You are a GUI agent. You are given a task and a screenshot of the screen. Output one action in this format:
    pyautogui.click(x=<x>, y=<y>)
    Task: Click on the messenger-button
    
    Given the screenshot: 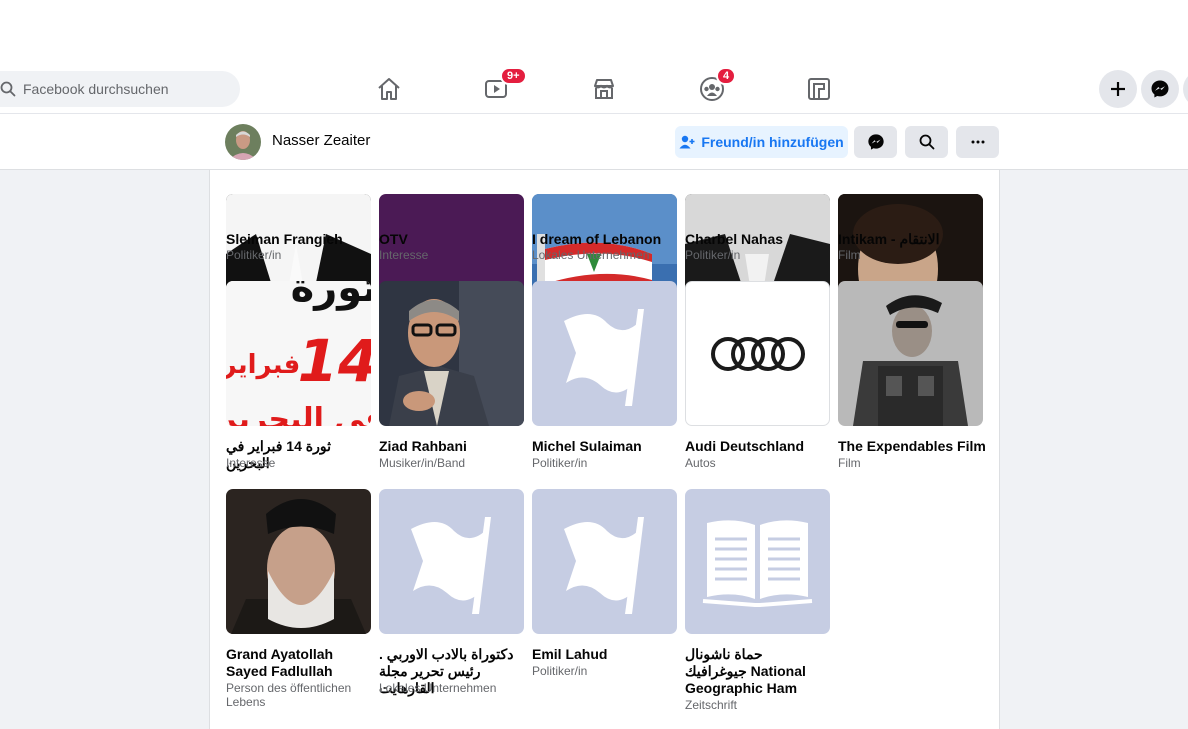 What is the action you would take?
    pyautogui.click(x=1160, y=89)
    